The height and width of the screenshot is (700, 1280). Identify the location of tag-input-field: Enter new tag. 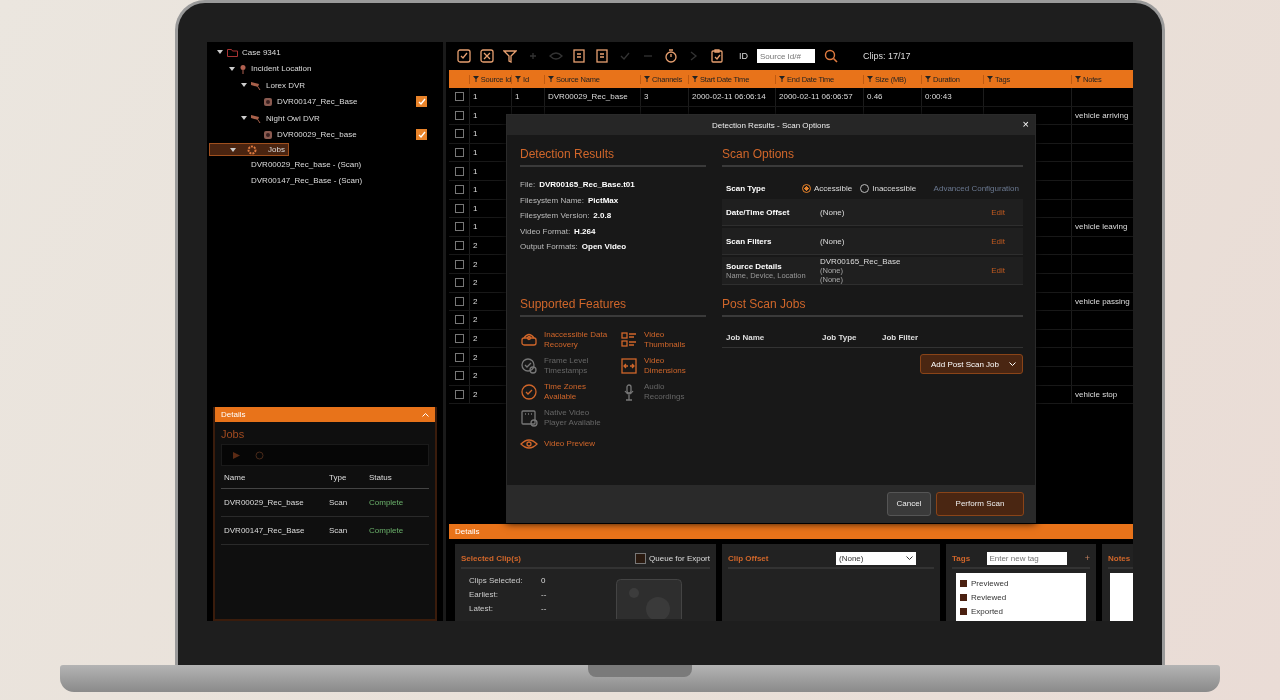
(1027, 558).